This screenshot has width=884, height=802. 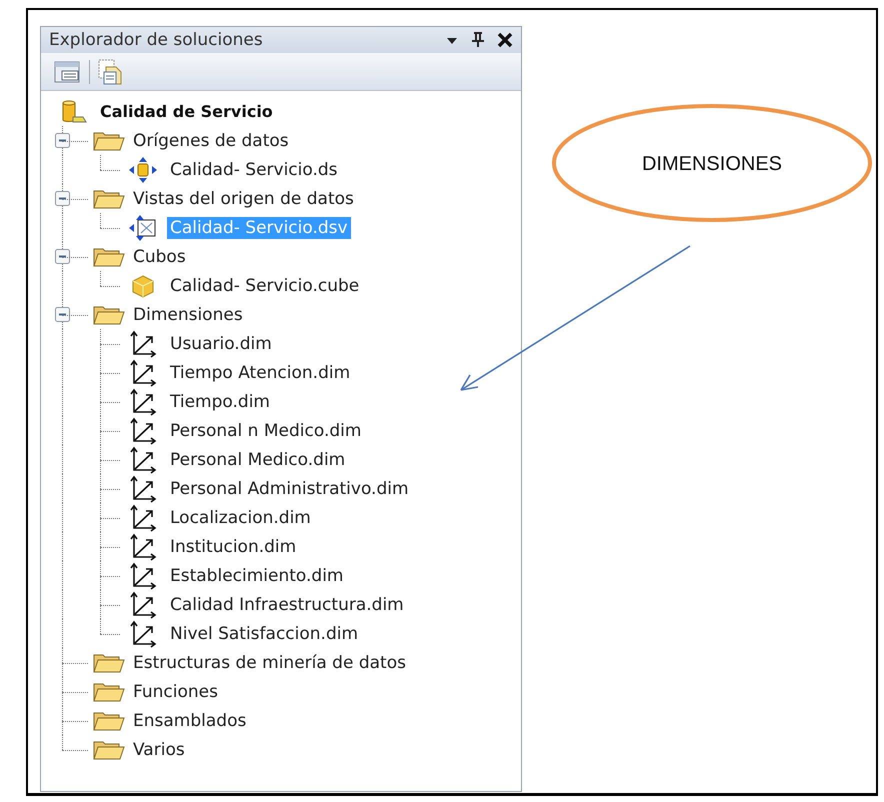 What do you see at coordinates (243, 199) in the screenshot?
I see `tree-item: Vistas del origen de datos` at bounding box center [243, 199].